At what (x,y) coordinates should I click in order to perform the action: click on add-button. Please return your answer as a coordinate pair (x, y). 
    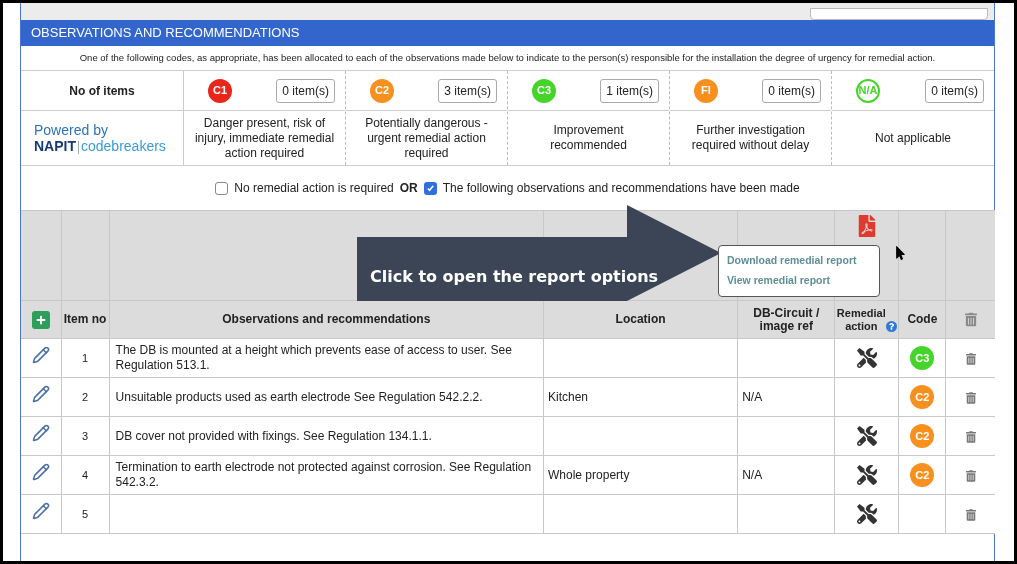
    Looking at the image, I should click on (40, 319).